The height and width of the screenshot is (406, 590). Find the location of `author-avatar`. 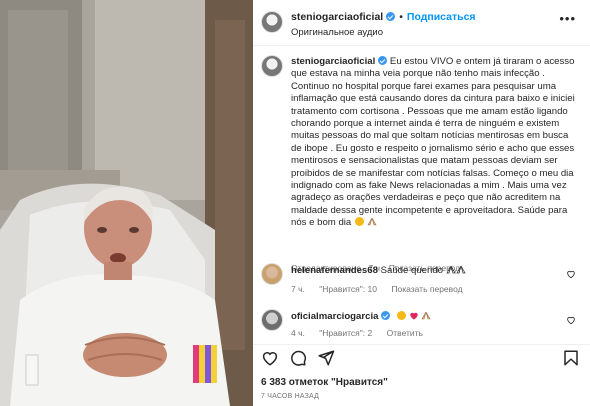

author-avatar is located at coordinates (272, 22).